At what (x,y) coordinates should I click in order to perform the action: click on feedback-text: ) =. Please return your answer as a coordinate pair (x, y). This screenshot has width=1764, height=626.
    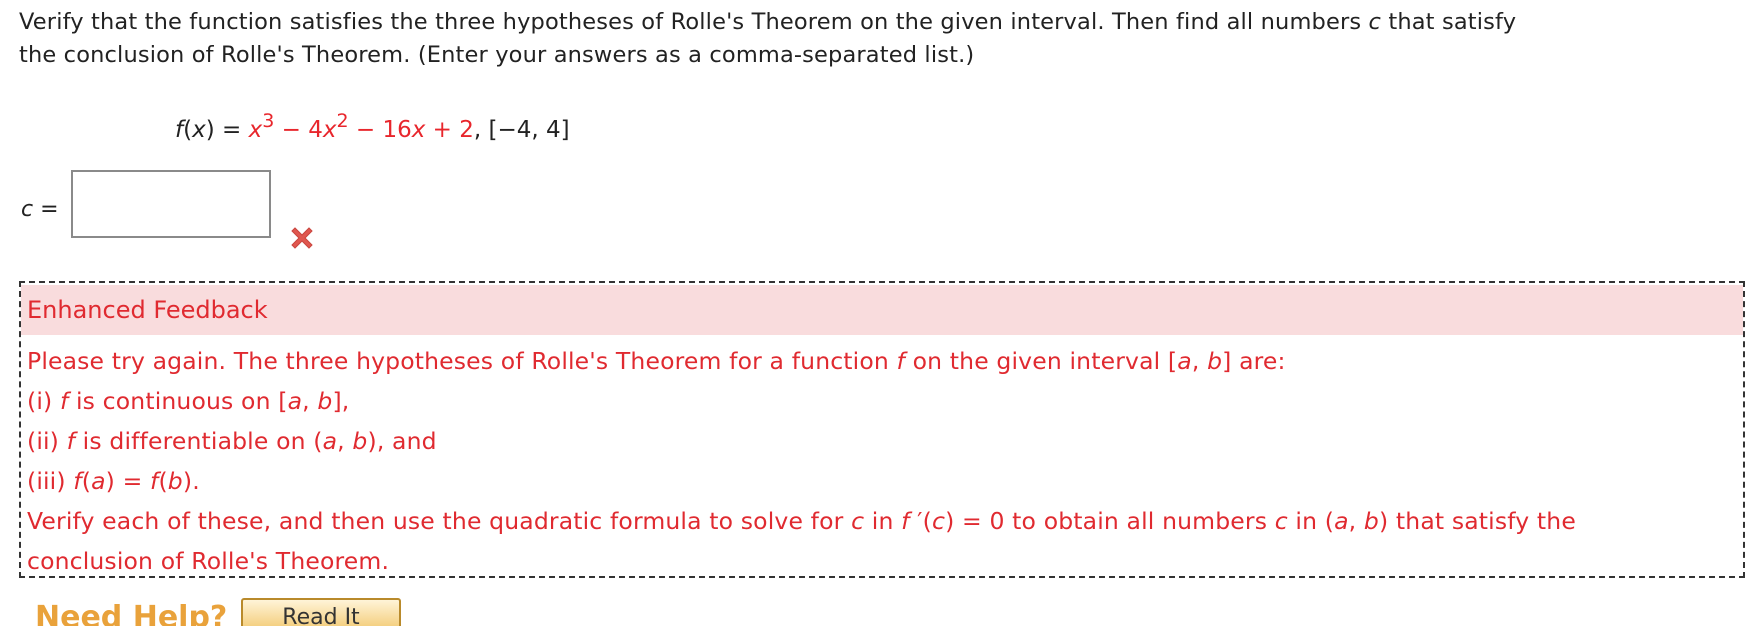
    Looking at the image, I should click on (128, 481).